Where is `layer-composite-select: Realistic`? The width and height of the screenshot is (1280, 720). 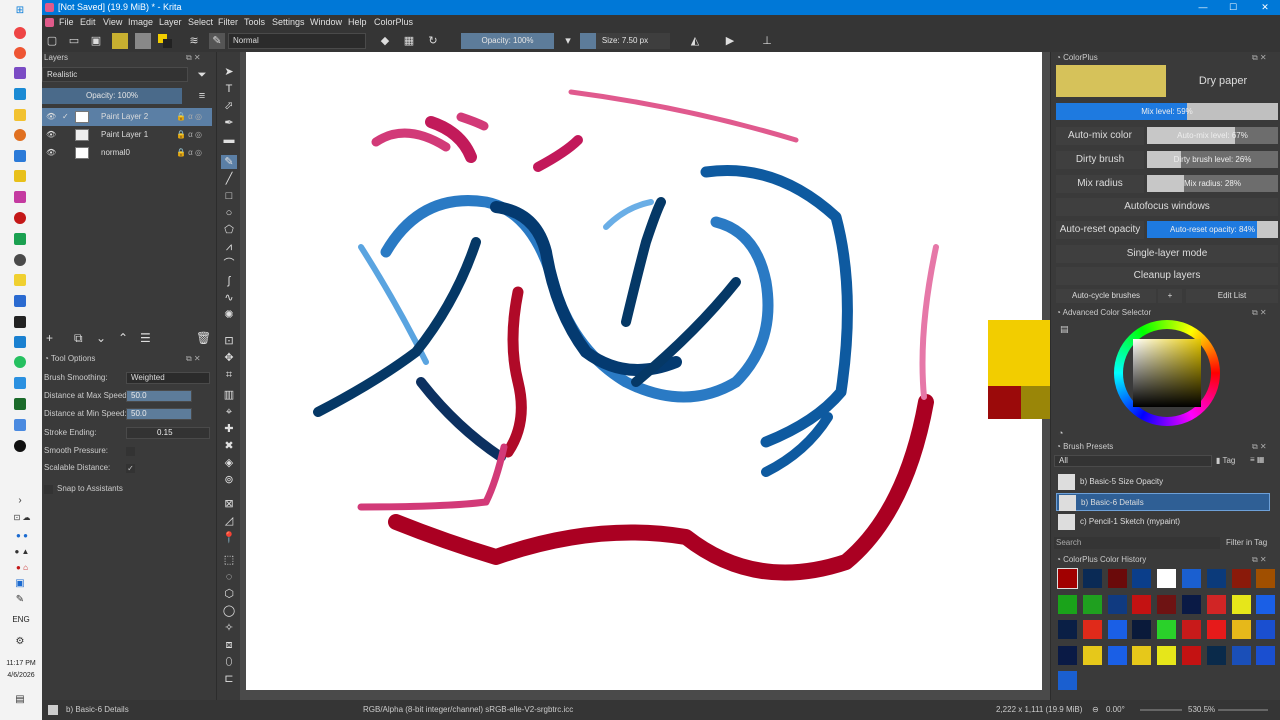 layer-composite-select: Realistic is located at coordinates (115, 74).